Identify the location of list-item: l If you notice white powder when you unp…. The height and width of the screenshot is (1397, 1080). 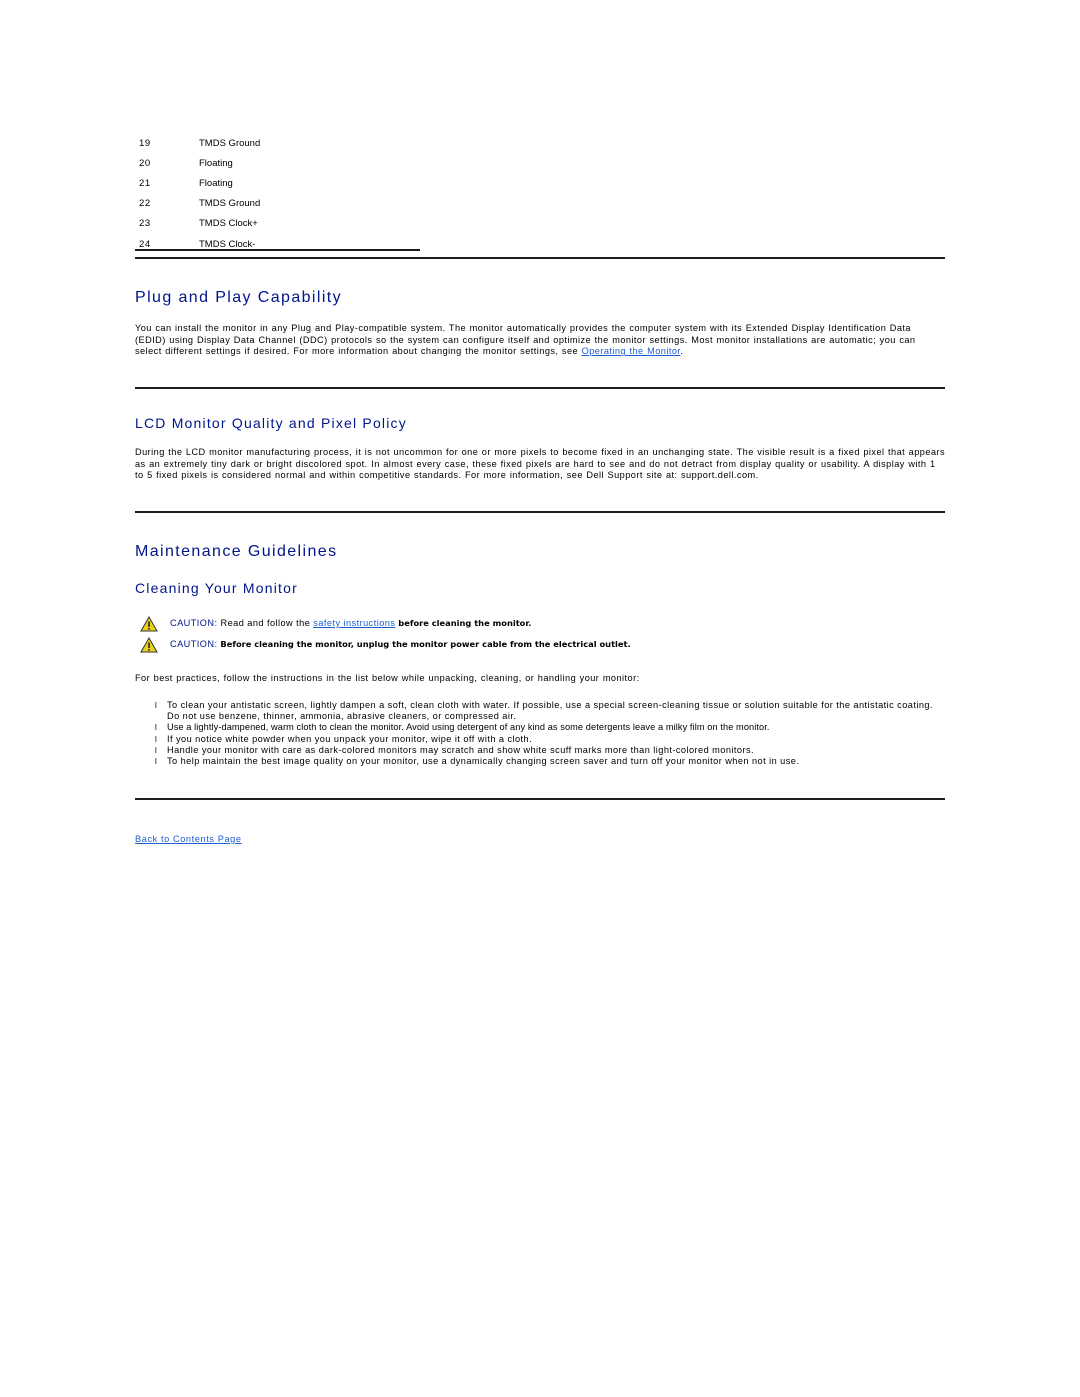
(540, 739).